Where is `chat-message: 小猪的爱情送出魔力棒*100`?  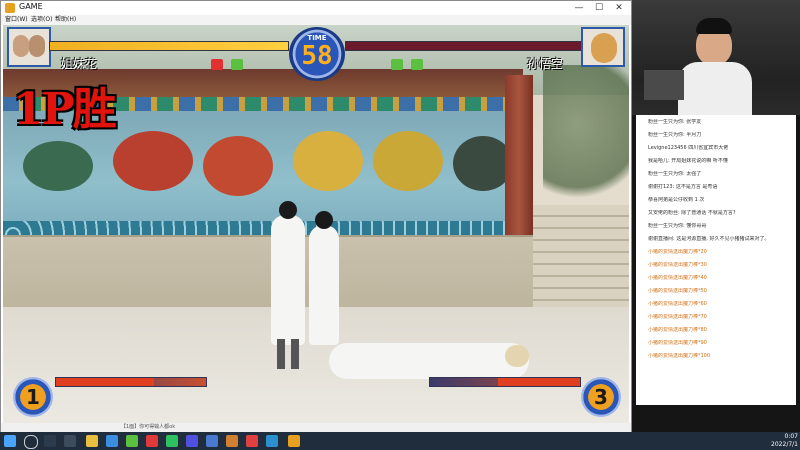 chat-message: 小猪的爱情送出魔力棒*100 is located at coordinates (679, 356).